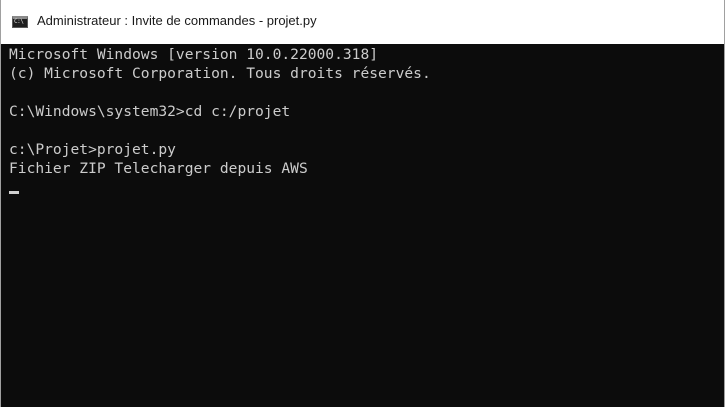  Describe the element at coordinates (92, 149) in the screenshot. I see `console-line: c:\Projet>projet.py` at that location.